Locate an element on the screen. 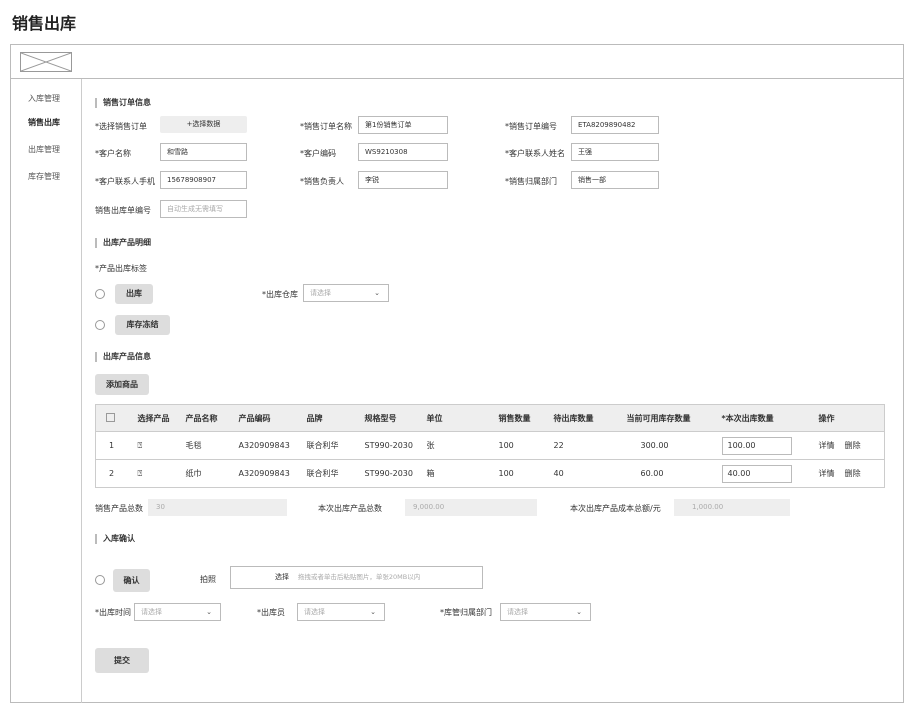  col-header: 操作 is located at coordinates (849, 418).